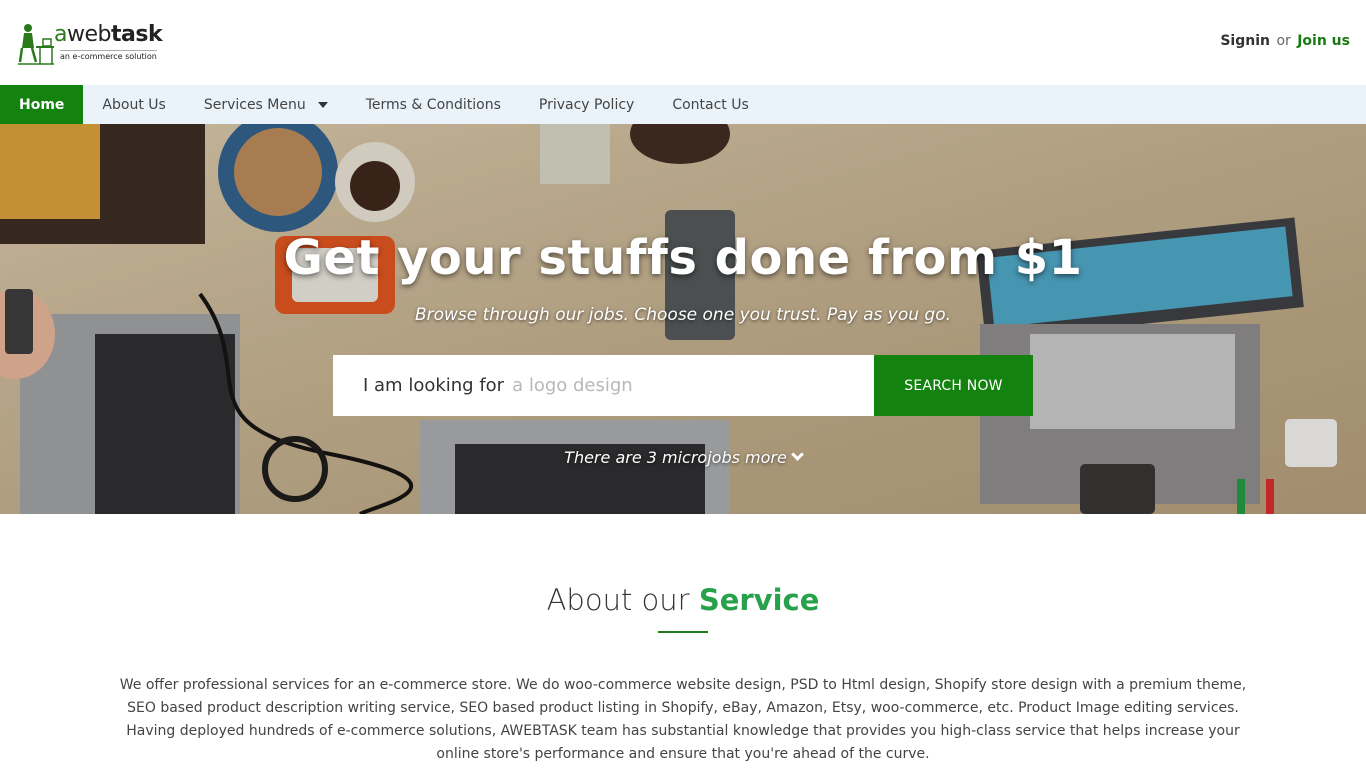 This screenshot has height=782, width=1366. I want to click on more-microjobs-text: There are 3 microjobs more, so click(675, 457).